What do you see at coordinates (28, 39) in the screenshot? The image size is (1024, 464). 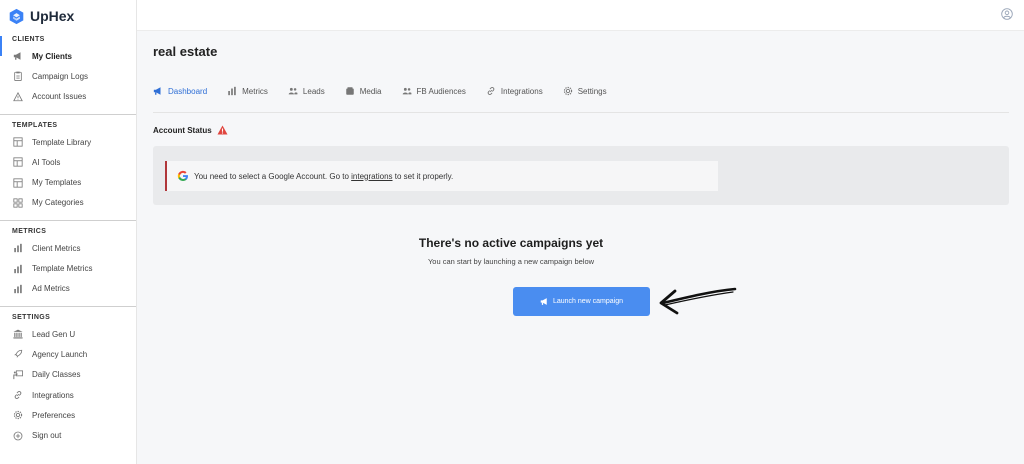 I see `sidebar-section-title: CLIENTS` at bounding box center [28, 39].